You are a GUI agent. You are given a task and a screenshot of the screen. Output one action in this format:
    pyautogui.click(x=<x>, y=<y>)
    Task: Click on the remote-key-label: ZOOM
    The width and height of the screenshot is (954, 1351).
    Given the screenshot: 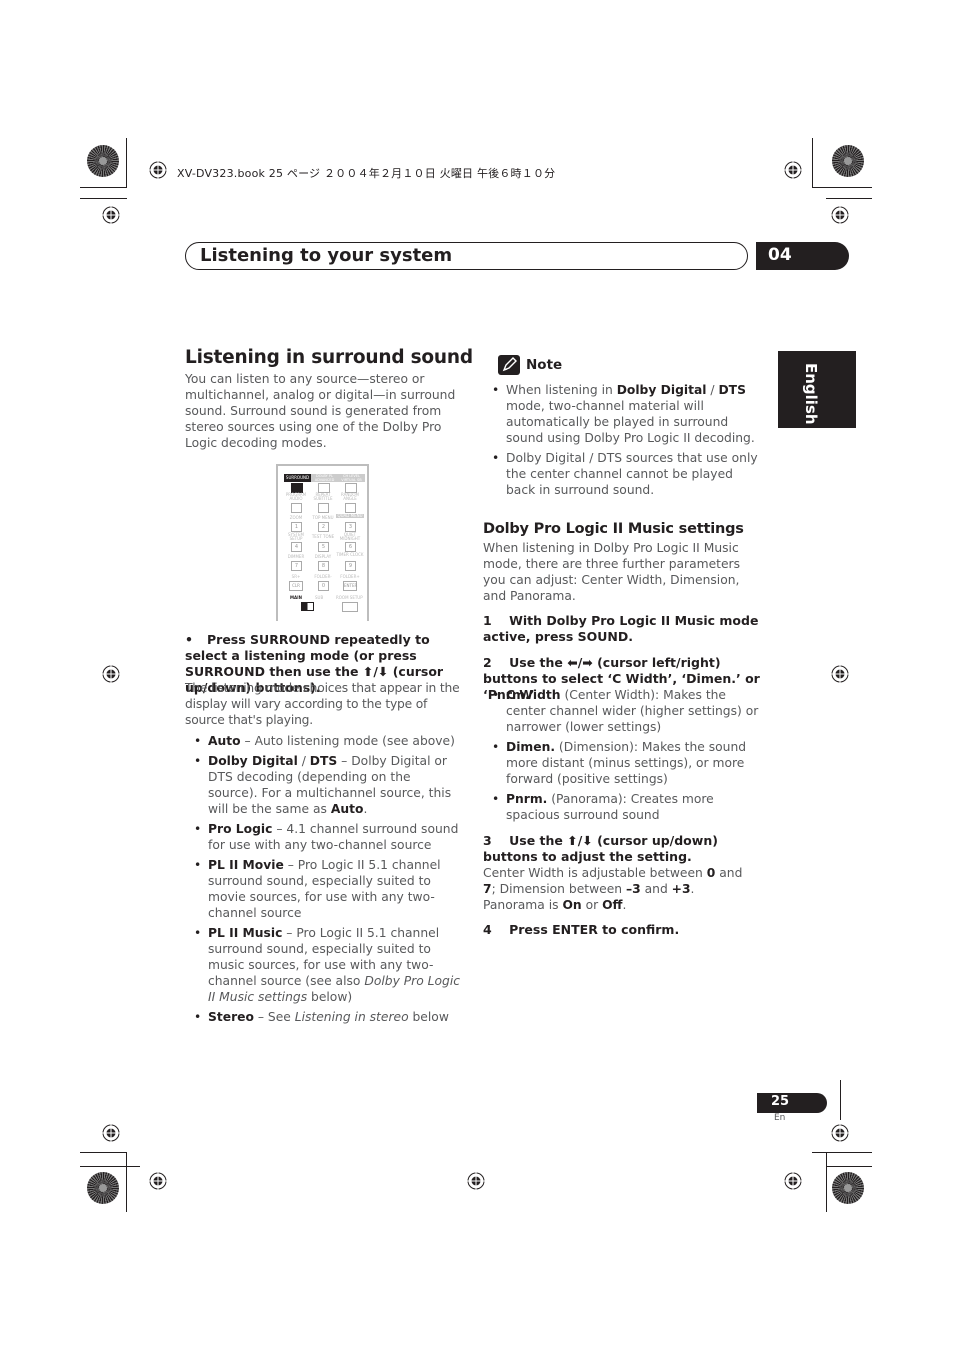 What is the action you would take?
    pyautogui.click(x=296, y=517)
    